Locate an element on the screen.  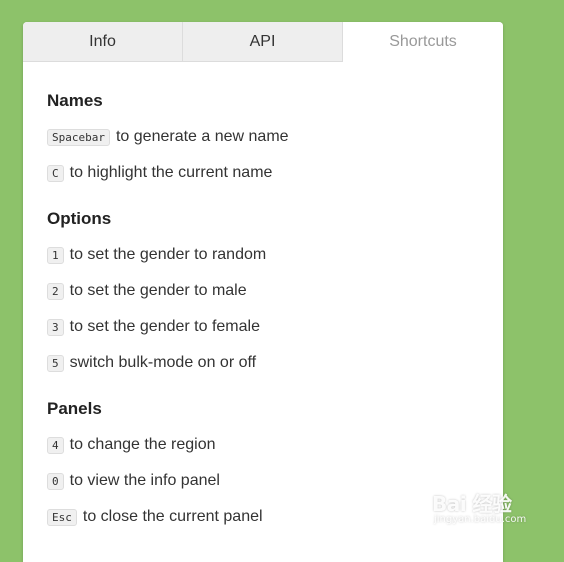
tab-bar: Info API Shortcuts is located at coordinates (263, 42).